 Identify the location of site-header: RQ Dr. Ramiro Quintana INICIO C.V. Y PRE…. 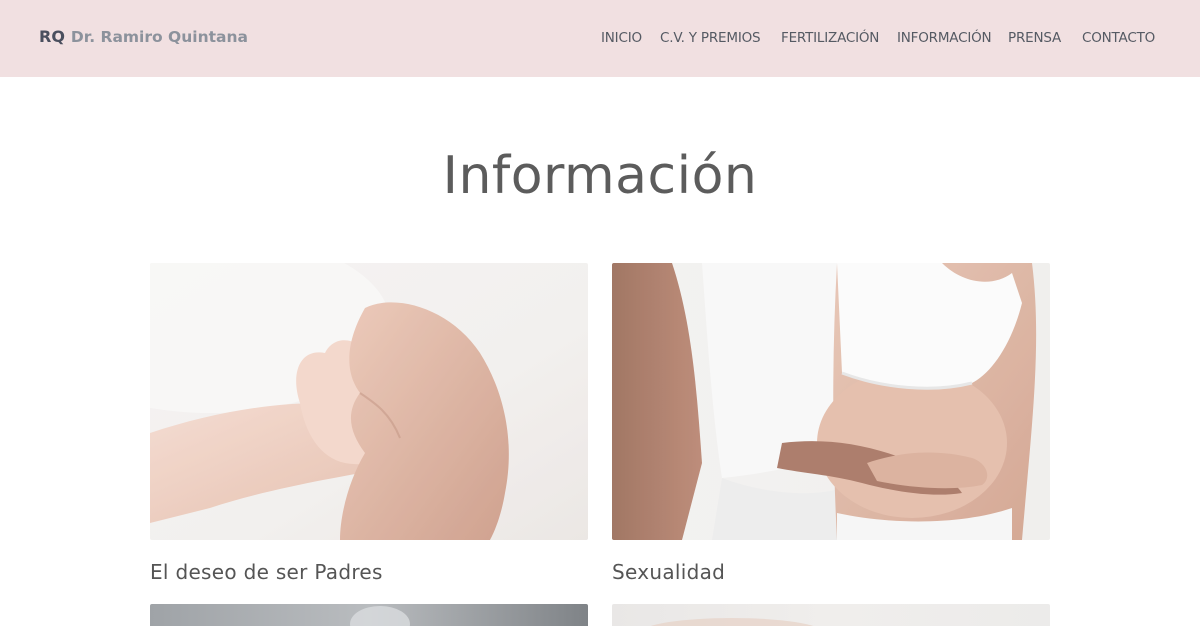
(600, 38).